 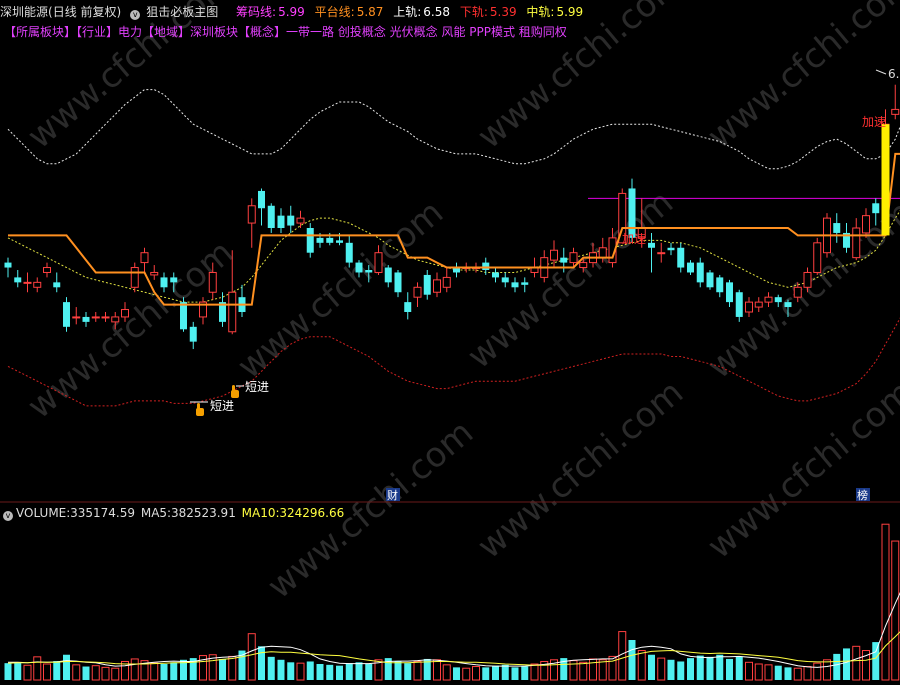 What do you see at coordinates (103, 513) in the screenshot?
I see `volume-value: 335174.59` at bounding box center [103, 513].